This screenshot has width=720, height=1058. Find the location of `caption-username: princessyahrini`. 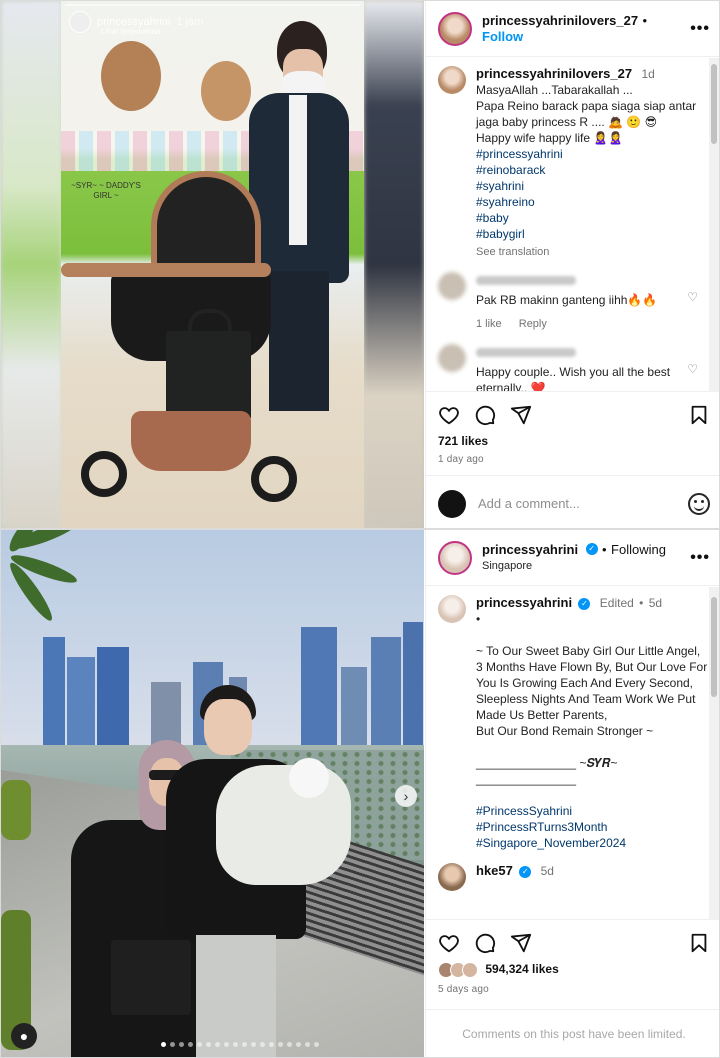

caption-username: princessyahrini is located at coordinates (524, 602).